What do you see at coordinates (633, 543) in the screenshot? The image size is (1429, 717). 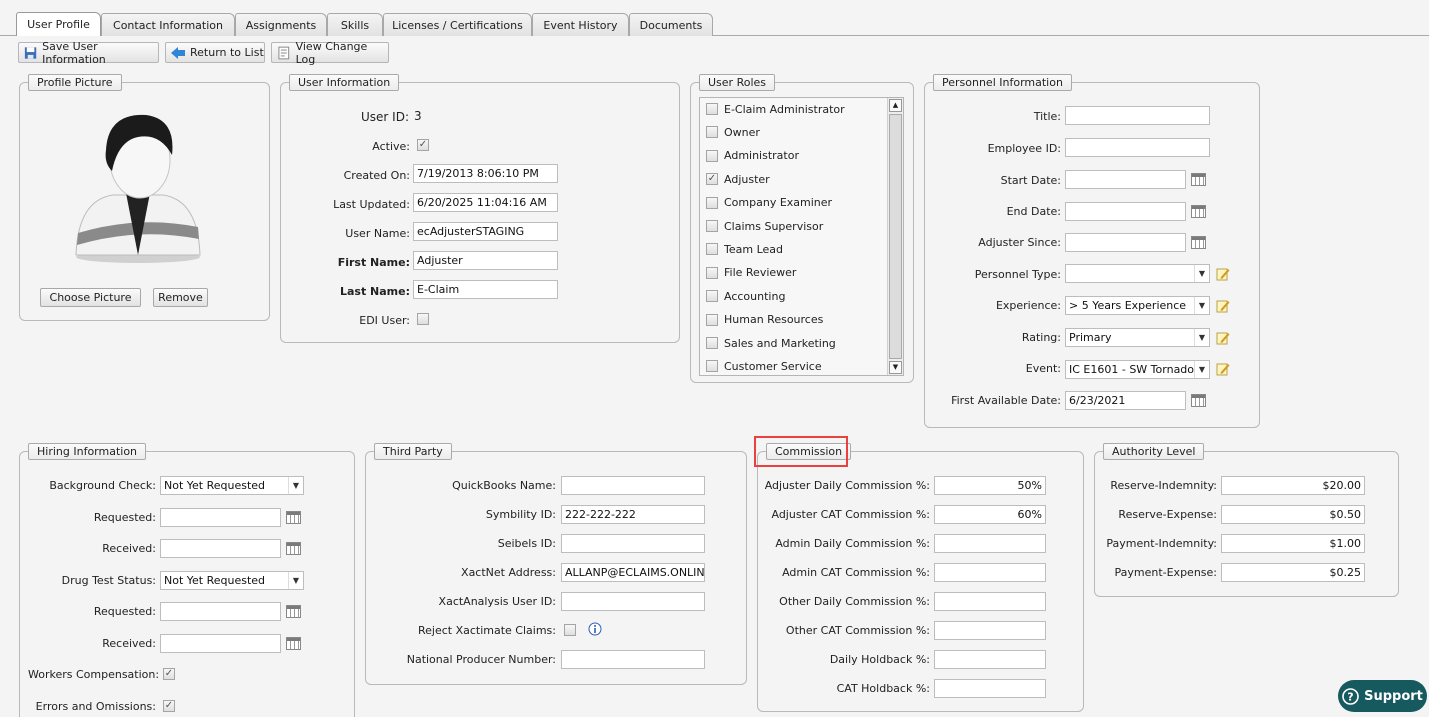 I see `seibels-id-field` at bounding box center [633, 543].